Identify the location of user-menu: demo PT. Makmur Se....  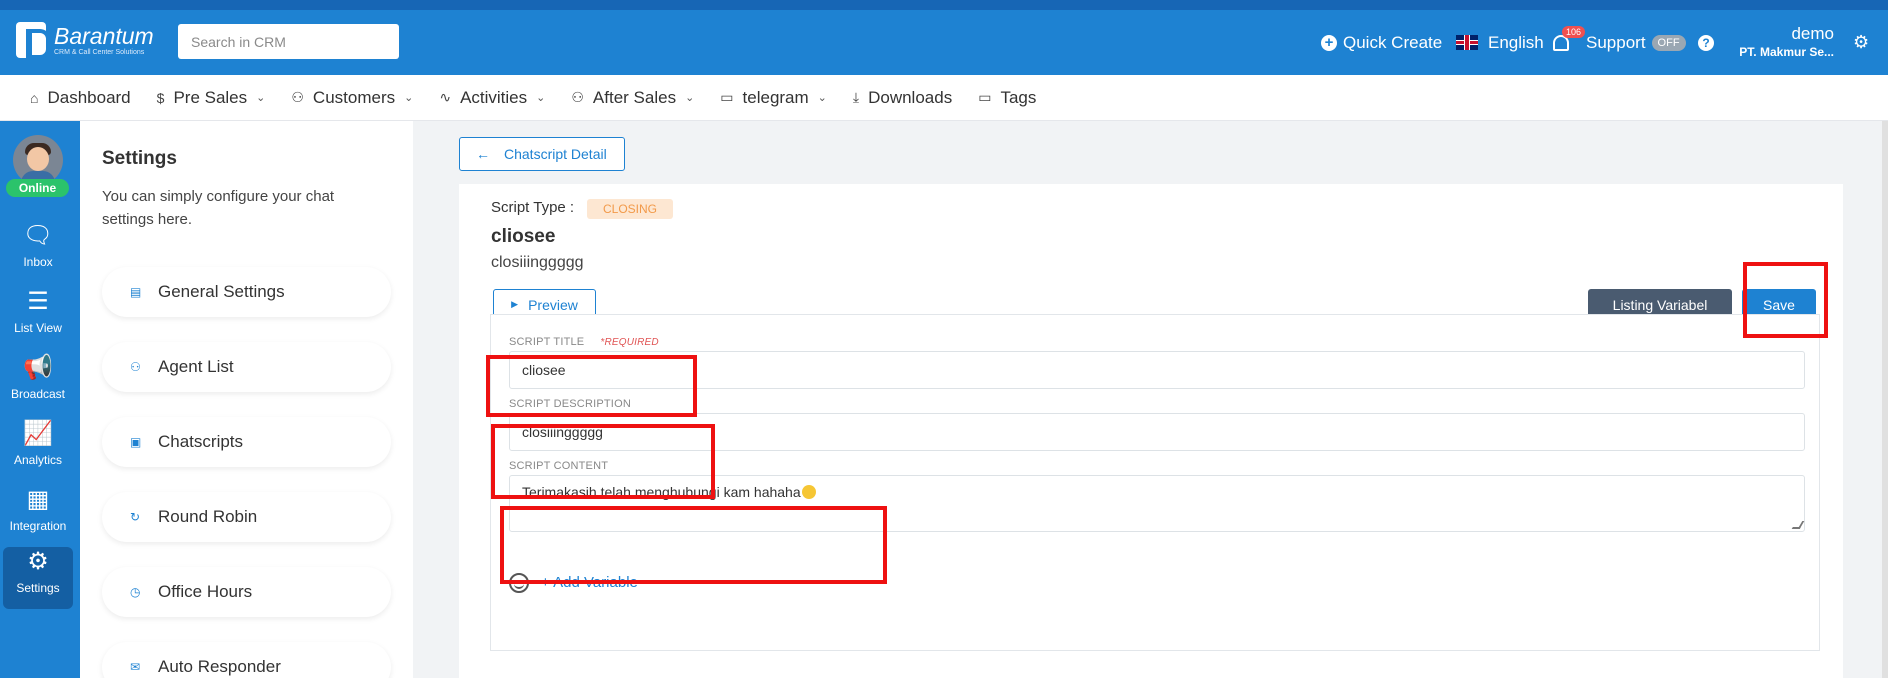
(1780, 41).